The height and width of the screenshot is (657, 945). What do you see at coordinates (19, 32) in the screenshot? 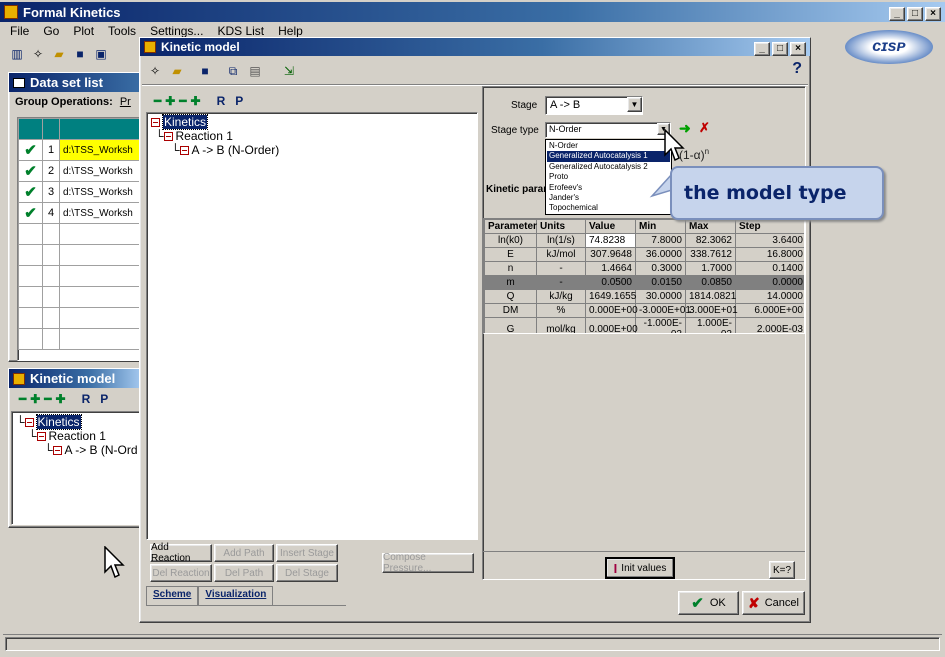
I see `menu-file: File` at bounding box center [19, 32].